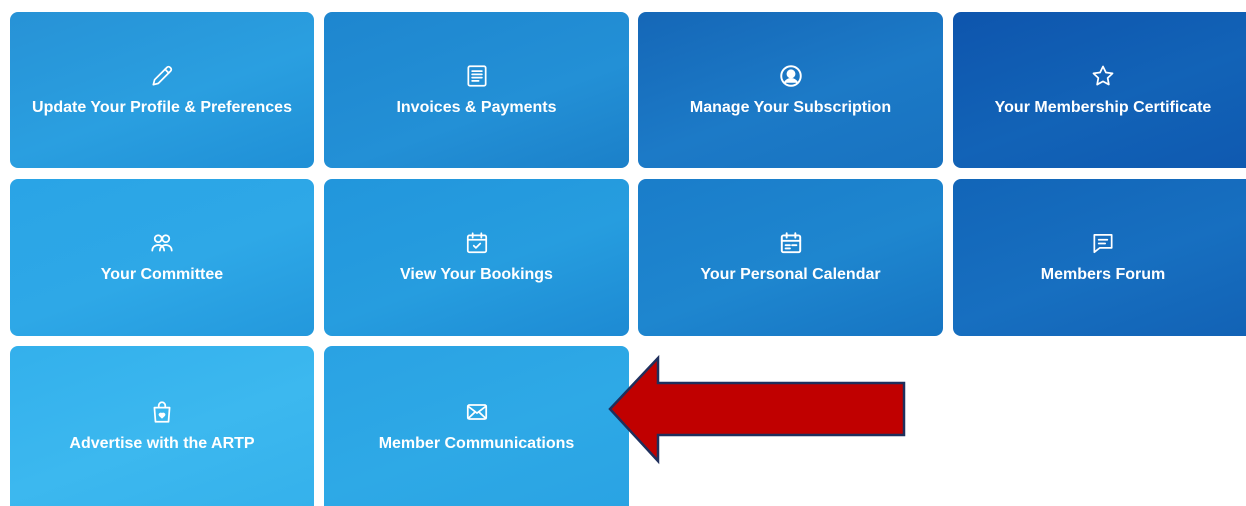  What do you see at coordinates (162, 426) in the screenshot?
I see `tile-advertise-artp: Advertise with the ARTP` at bounding box center [162, 426].